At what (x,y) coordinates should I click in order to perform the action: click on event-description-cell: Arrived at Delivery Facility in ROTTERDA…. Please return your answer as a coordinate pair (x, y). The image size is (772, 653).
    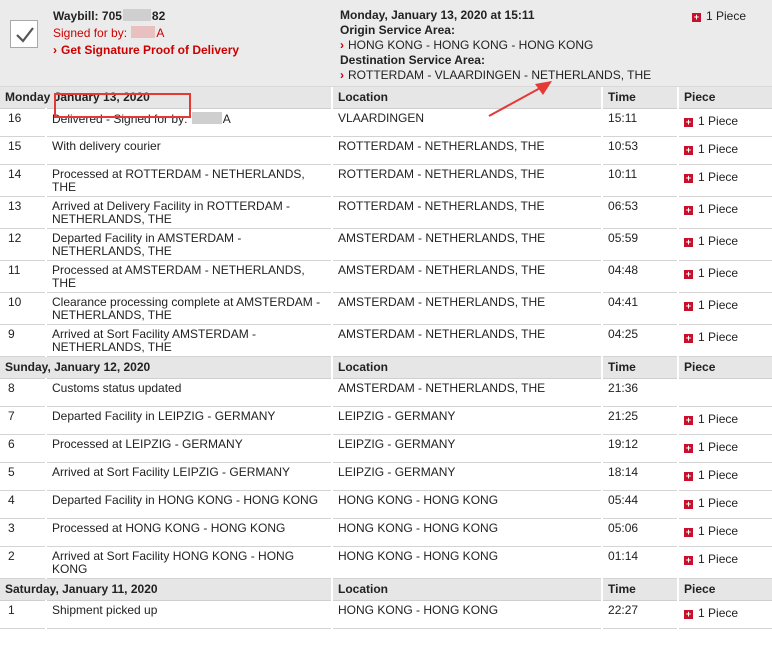
    Looking at the image, I should click on (188, 212).